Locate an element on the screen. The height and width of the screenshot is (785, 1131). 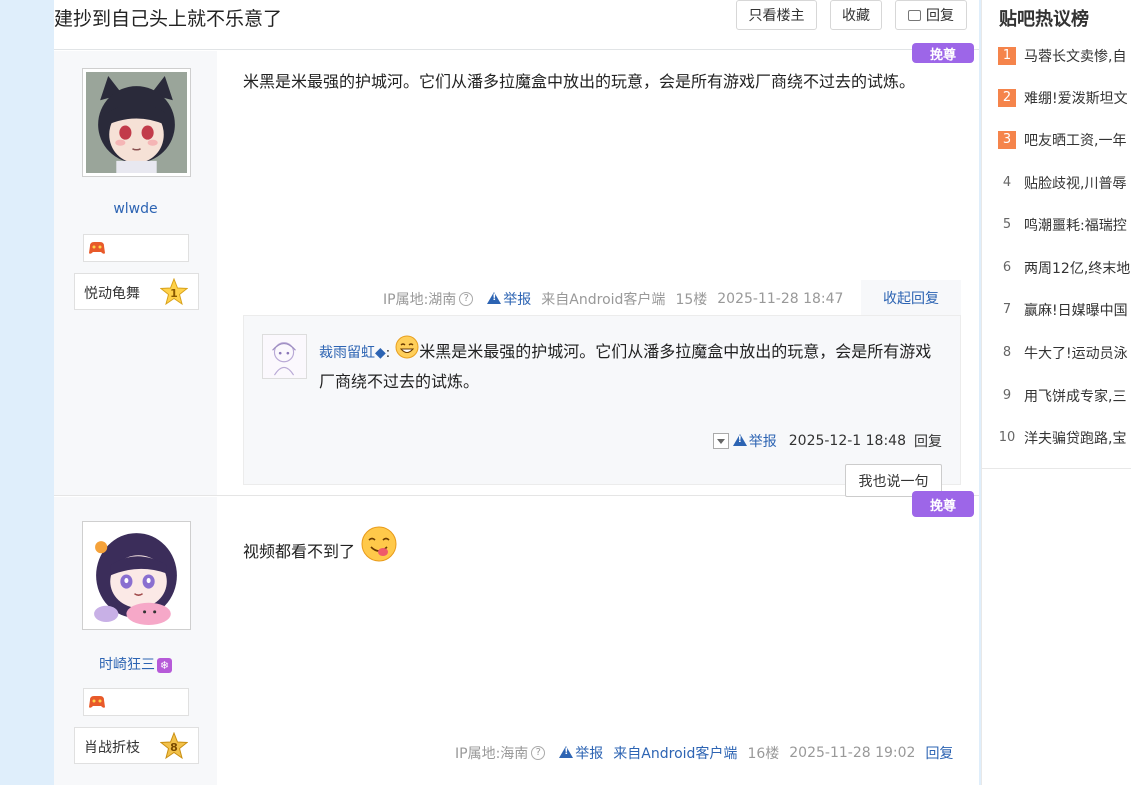
hot-topic-rank: 8 is located at coordinates (1007, 352).